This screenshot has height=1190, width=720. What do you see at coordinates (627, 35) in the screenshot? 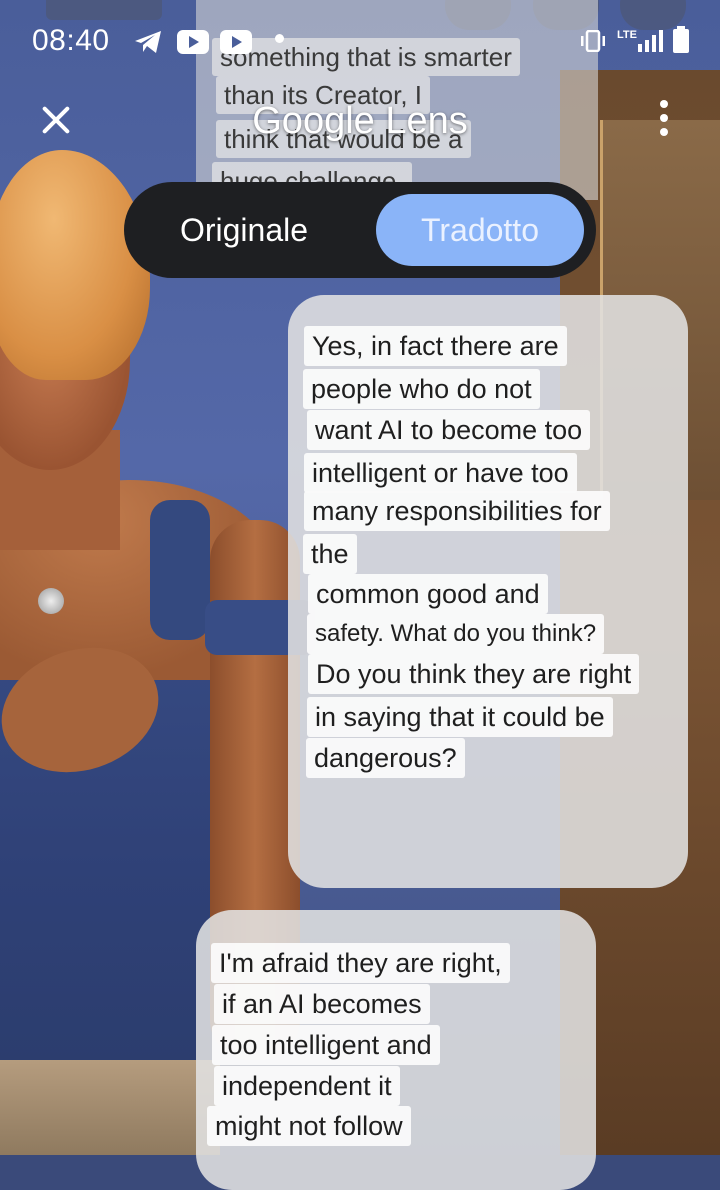
I see `lte-label: LTE` at bounding box center [627, 35].